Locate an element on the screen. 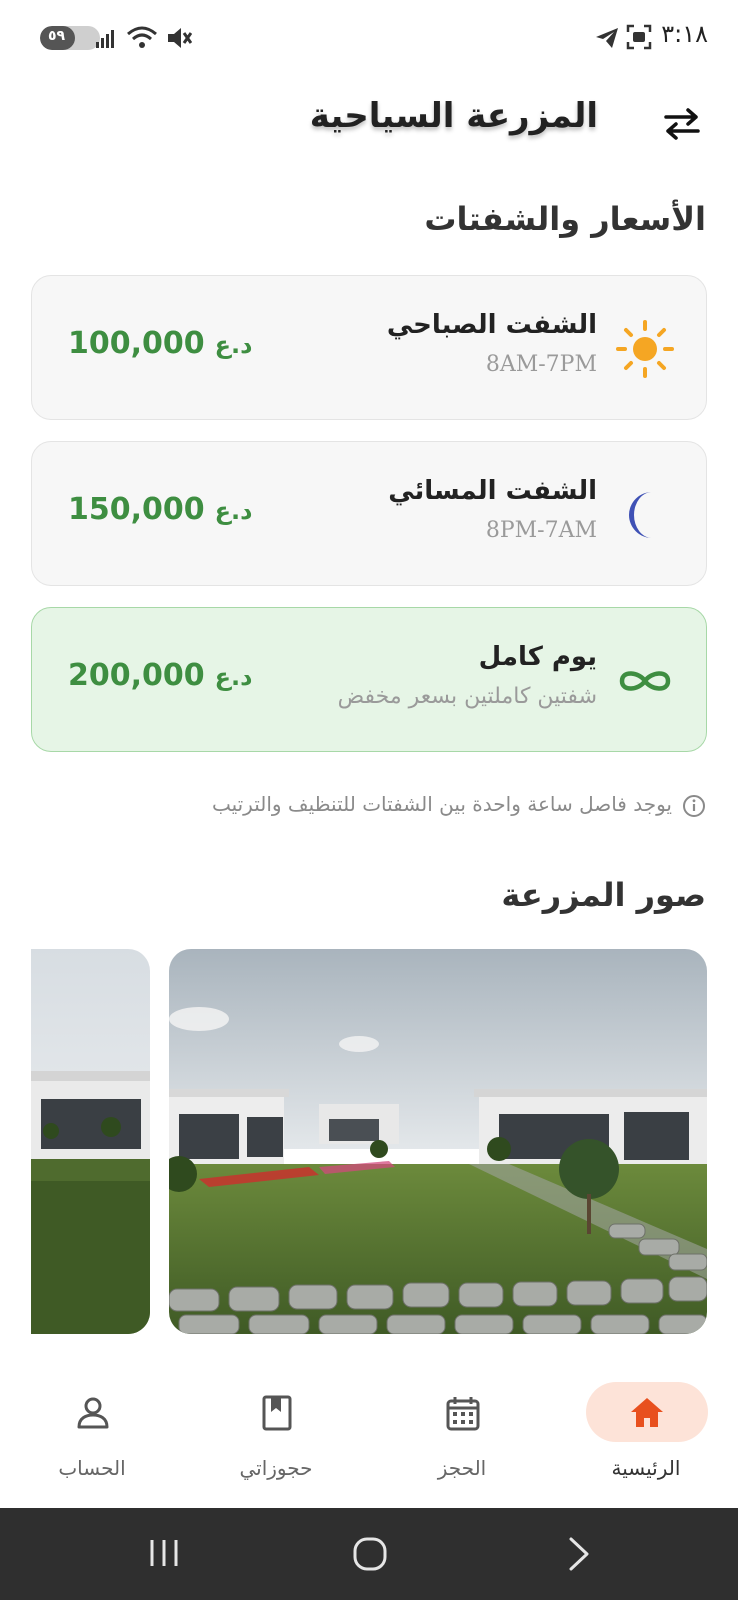  morning-shift-card: الشفت الصباحي 8AM-7PM 100,000 د.ع is located at coordinates (369, 347).